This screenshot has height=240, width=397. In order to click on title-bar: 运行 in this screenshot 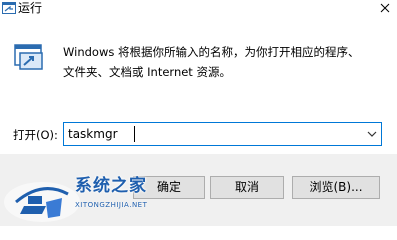, I will do `click(198, 10)`.